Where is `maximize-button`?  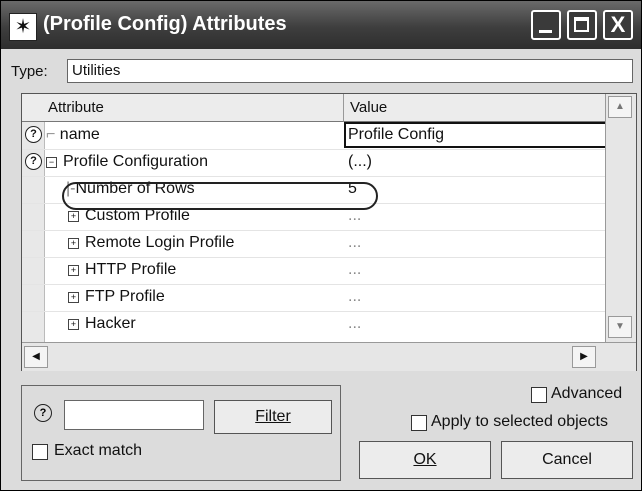 maximize-button is located at coordinates (582, 25).